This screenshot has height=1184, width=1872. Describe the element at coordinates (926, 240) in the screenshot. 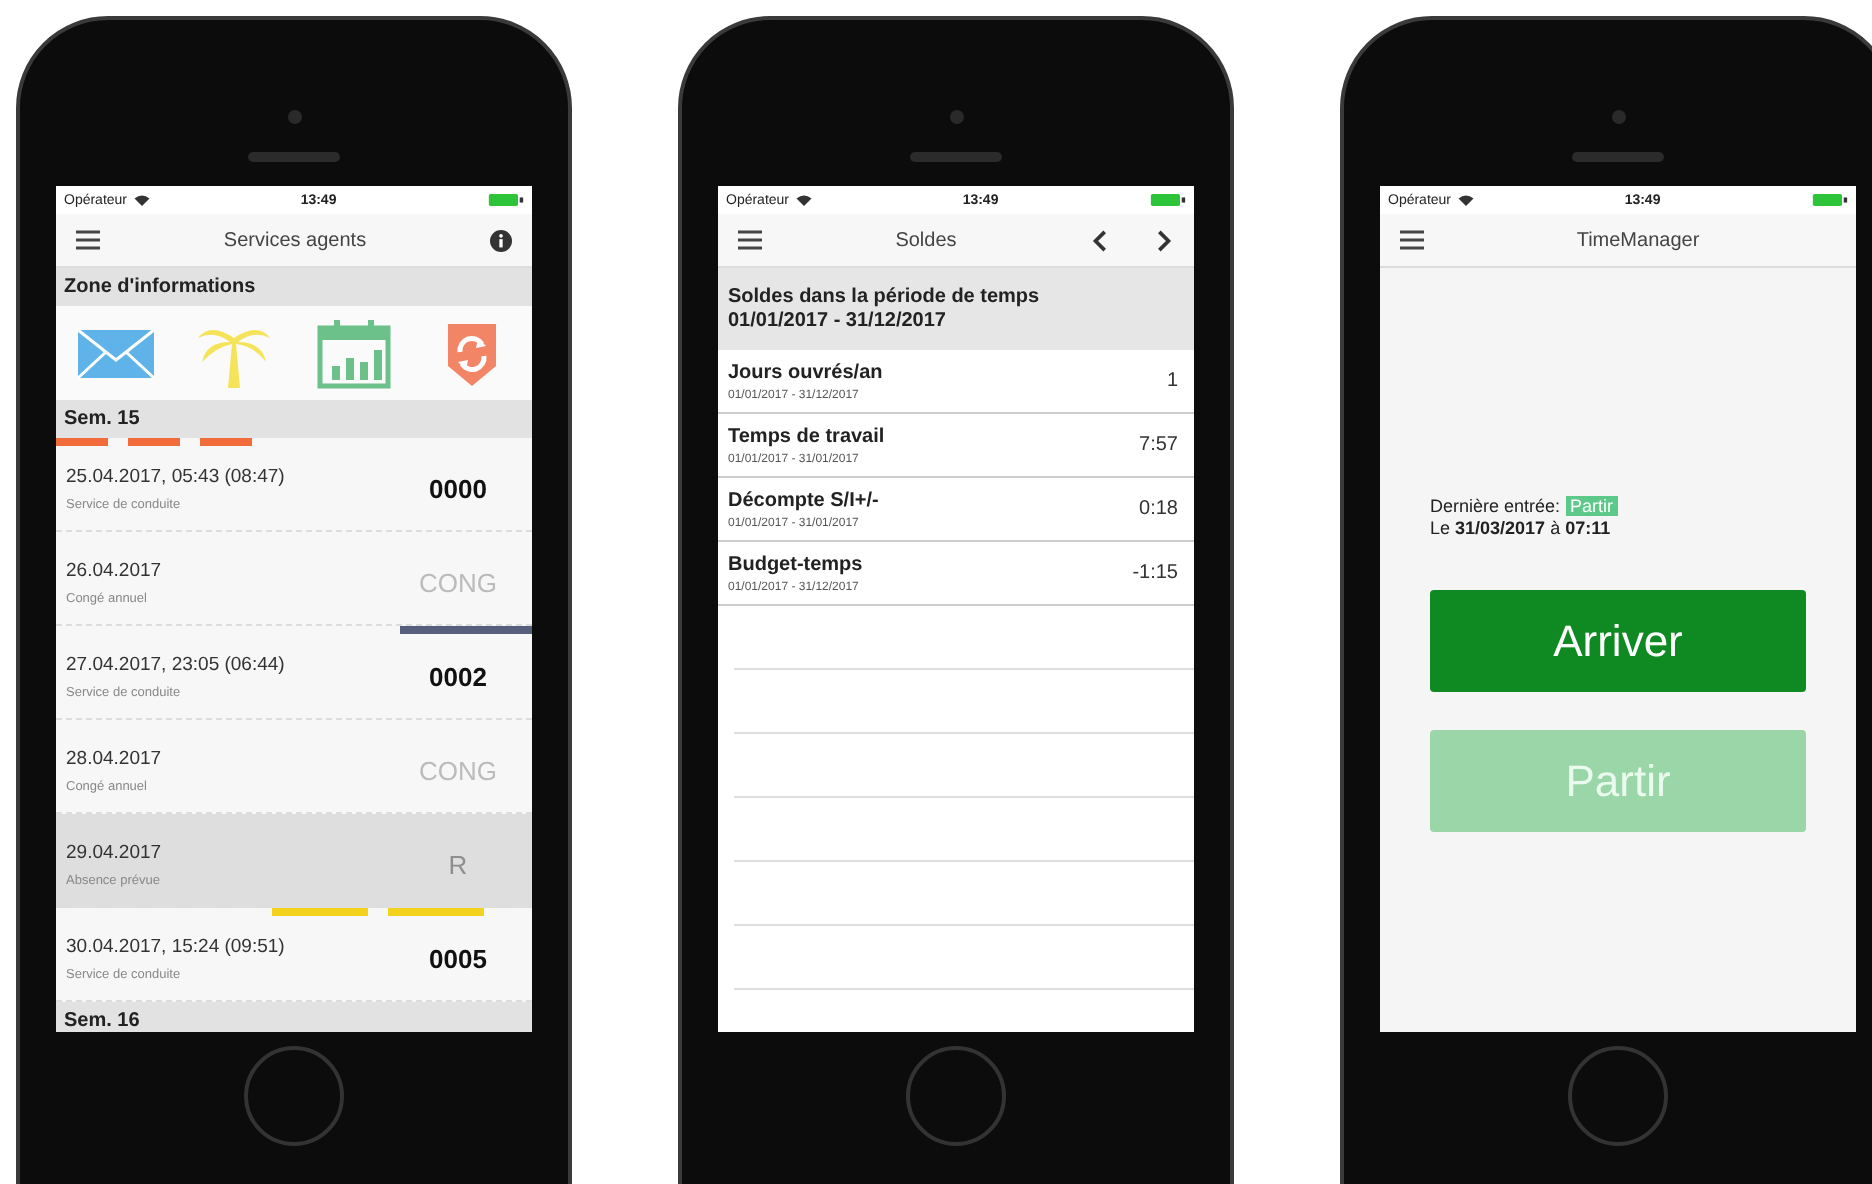

I see `screen-title: Soldes` at that location.